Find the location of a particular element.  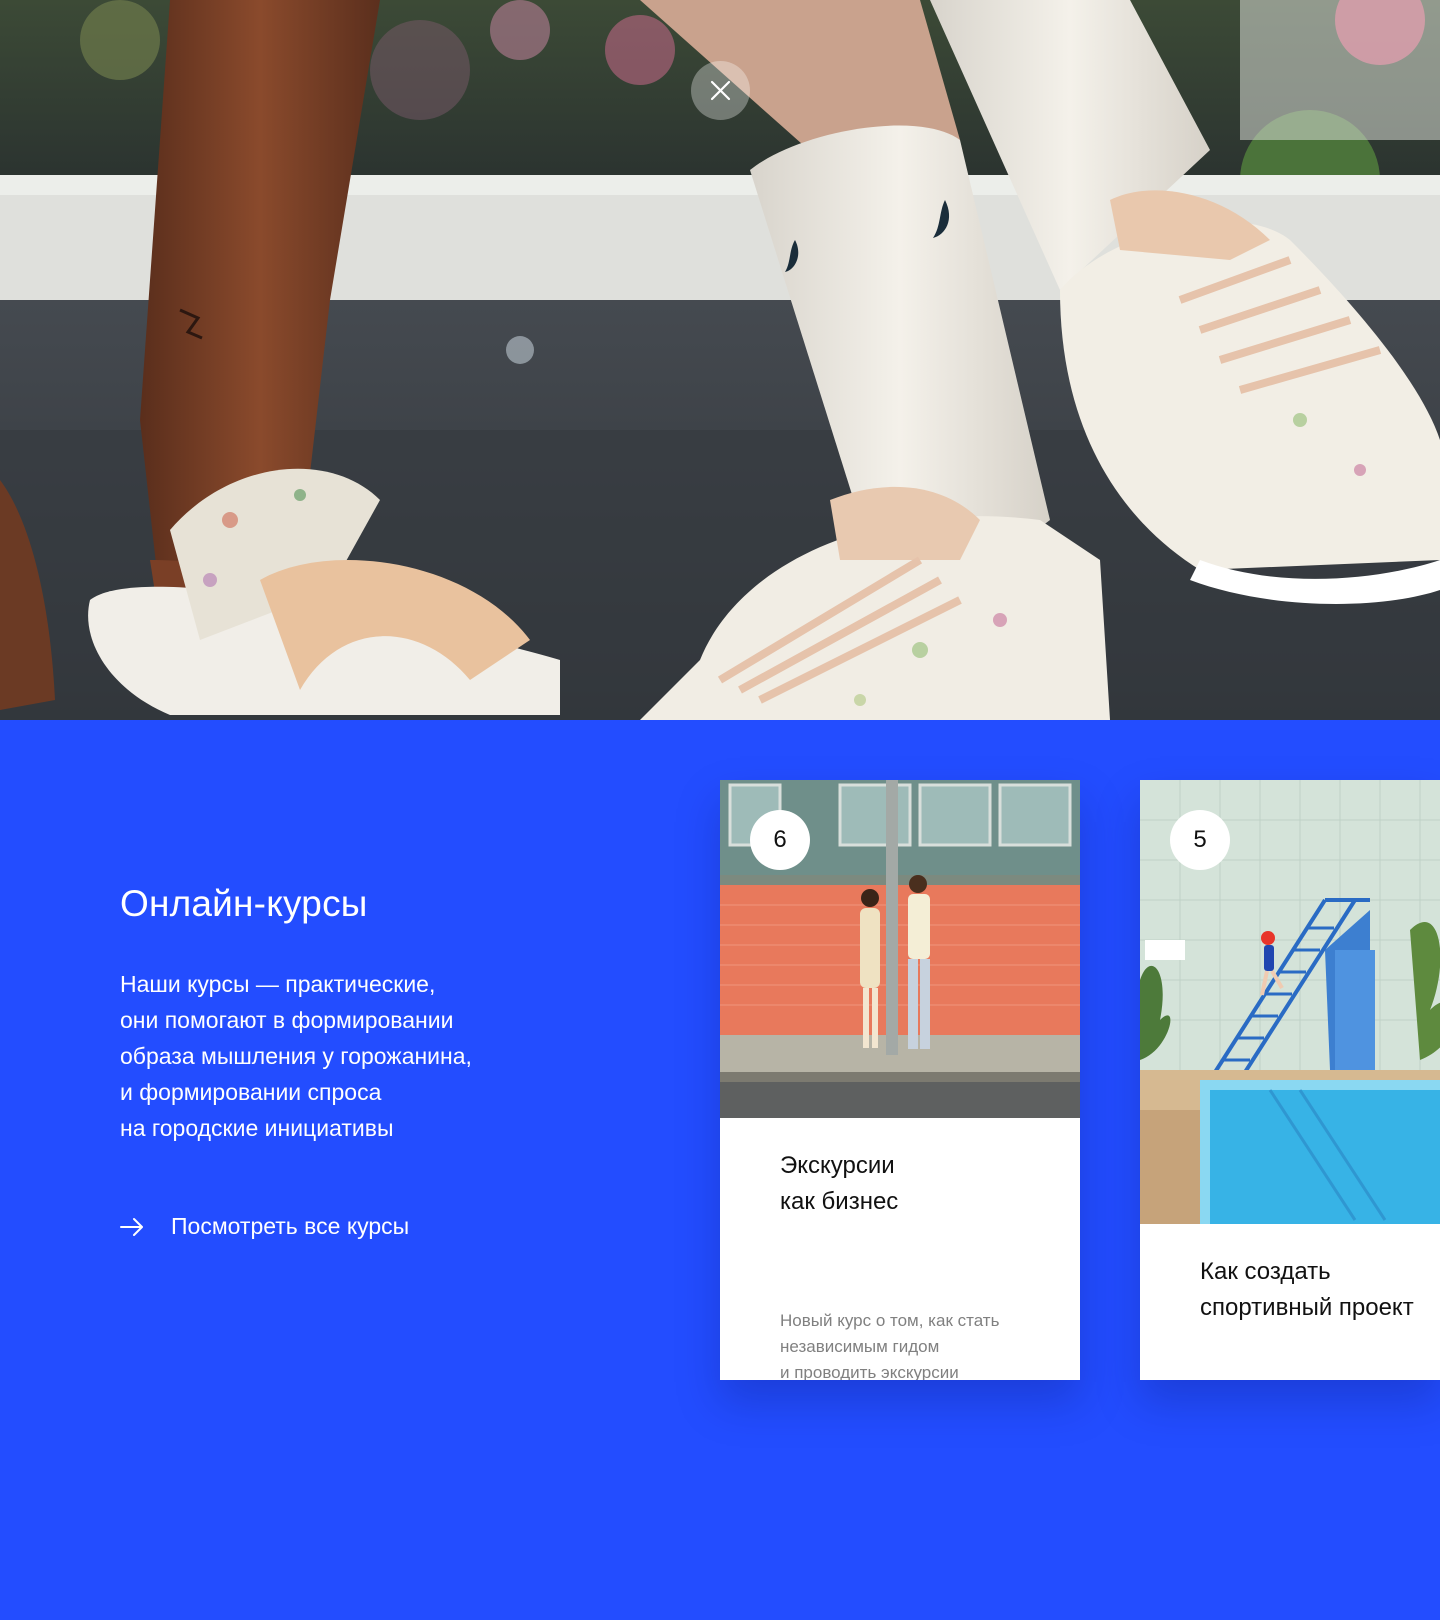

description-line: образа мышления у горожанина, is located at coordinates (296, 1056).